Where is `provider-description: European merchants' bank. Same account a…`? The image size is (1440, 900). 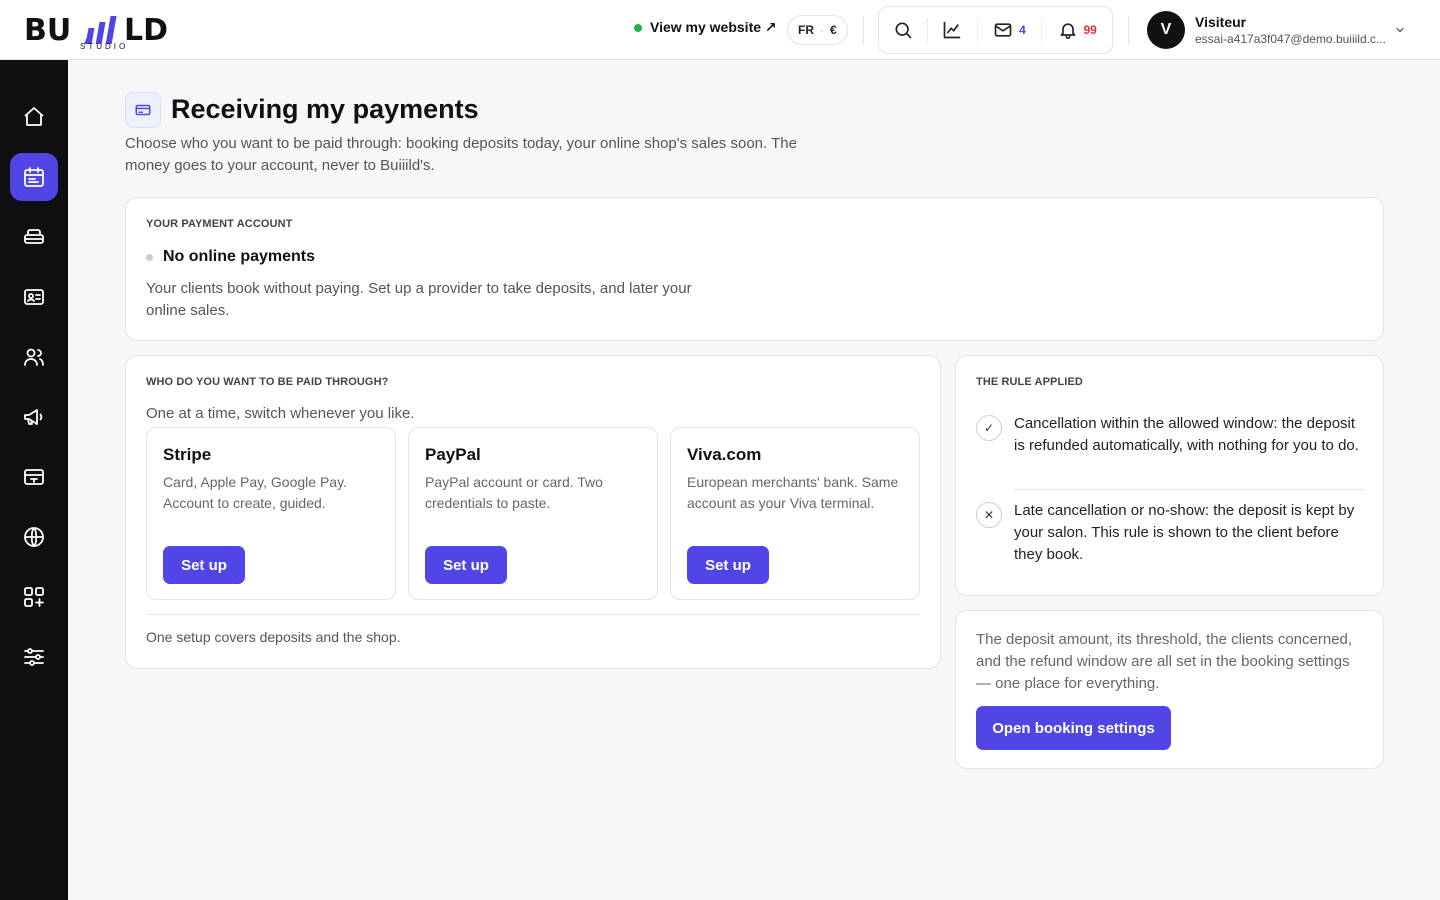
provider-description: European merchants' bank. Same account a… is located at coordinates (793, 492).